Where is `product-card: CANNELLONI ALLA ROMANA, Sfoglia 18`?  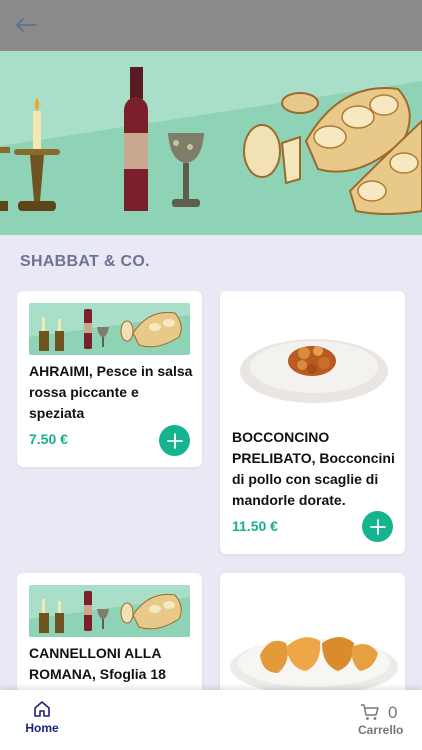
product-card: CANNELLONI ALLA ROMANA, Sfoglia 18 is located at coordinates (109, 638).